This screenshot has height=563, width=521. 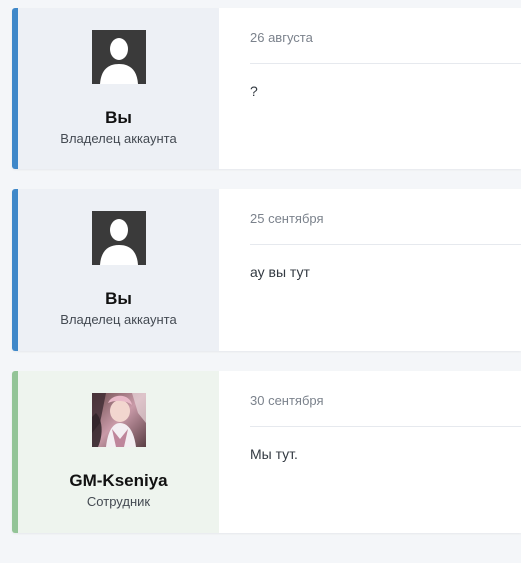 I want to click on message-date: 26 августа, so click(x=281, y=37).